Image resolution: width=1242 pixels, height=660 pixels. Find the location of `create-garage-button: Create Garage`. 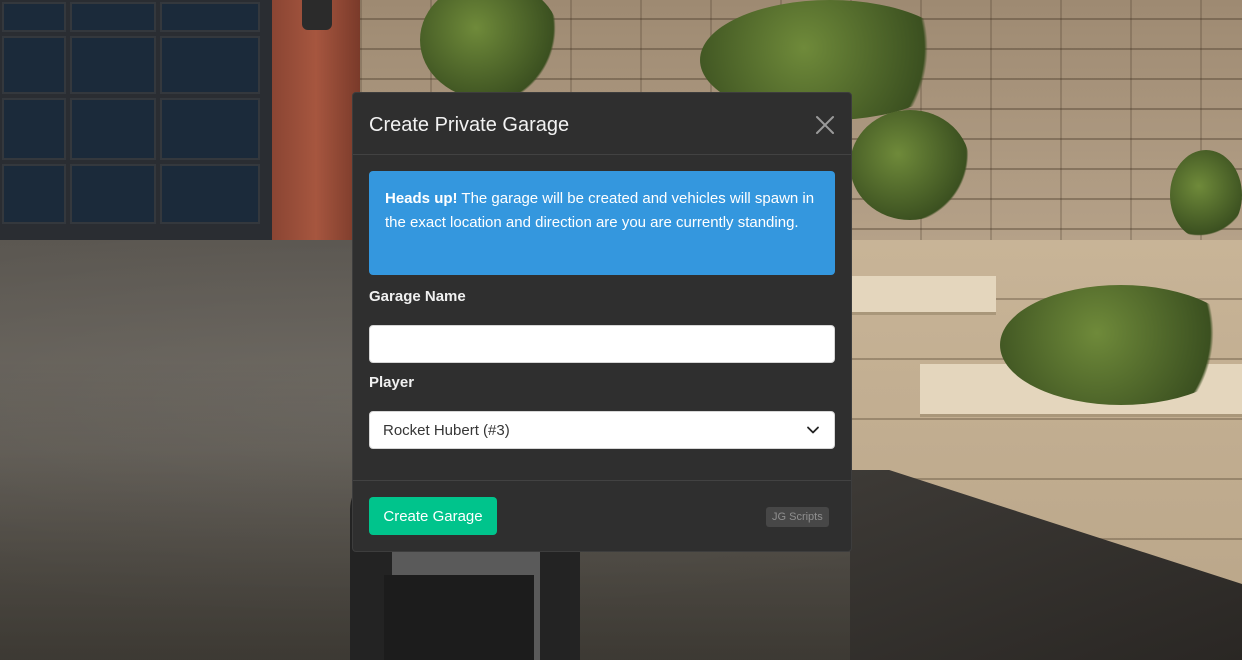

create-garage-button: Create Garage is located at coordinates (433, 516).